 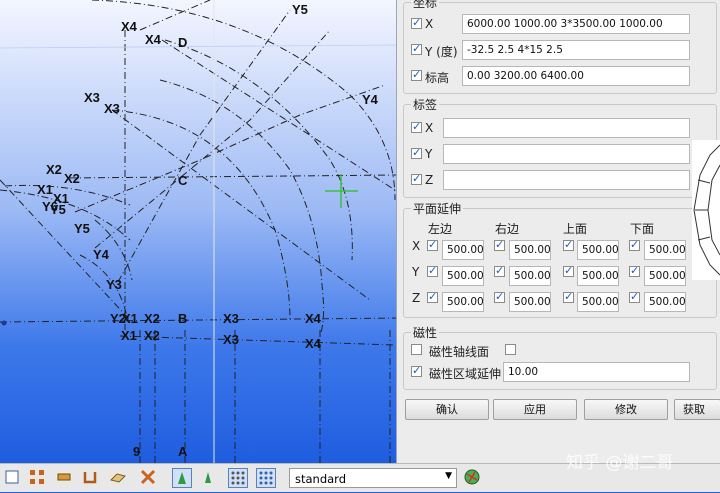 What do you see at coordinates (183, 318) in the screenshot?
I see `axis-label: B` at bounding box center [183, 318].